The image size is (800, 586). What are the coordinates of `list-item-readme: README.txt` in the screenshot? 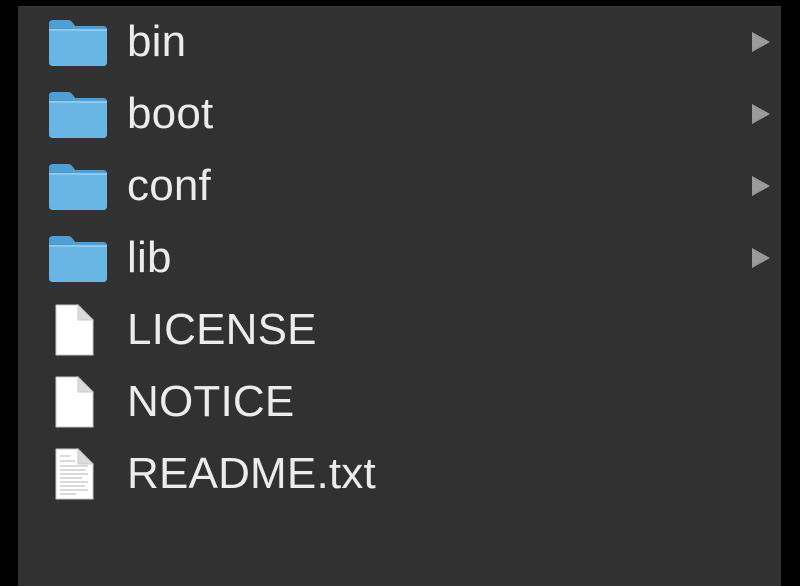 It's located at (399, 474).